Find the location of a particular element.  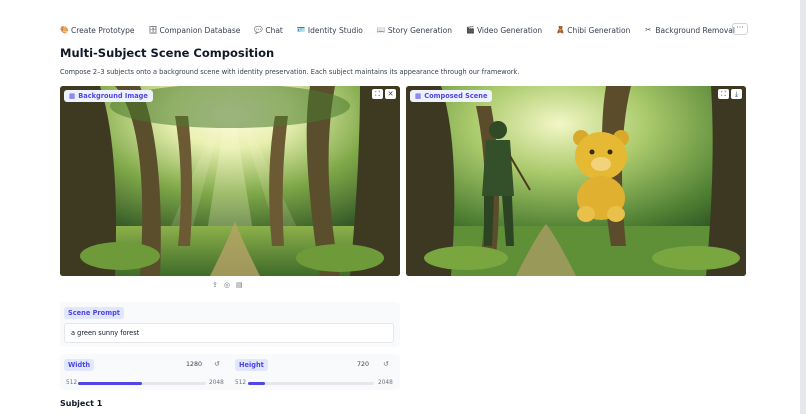

tab-chat: 💬 Chat is located at coordinates (268, 30).